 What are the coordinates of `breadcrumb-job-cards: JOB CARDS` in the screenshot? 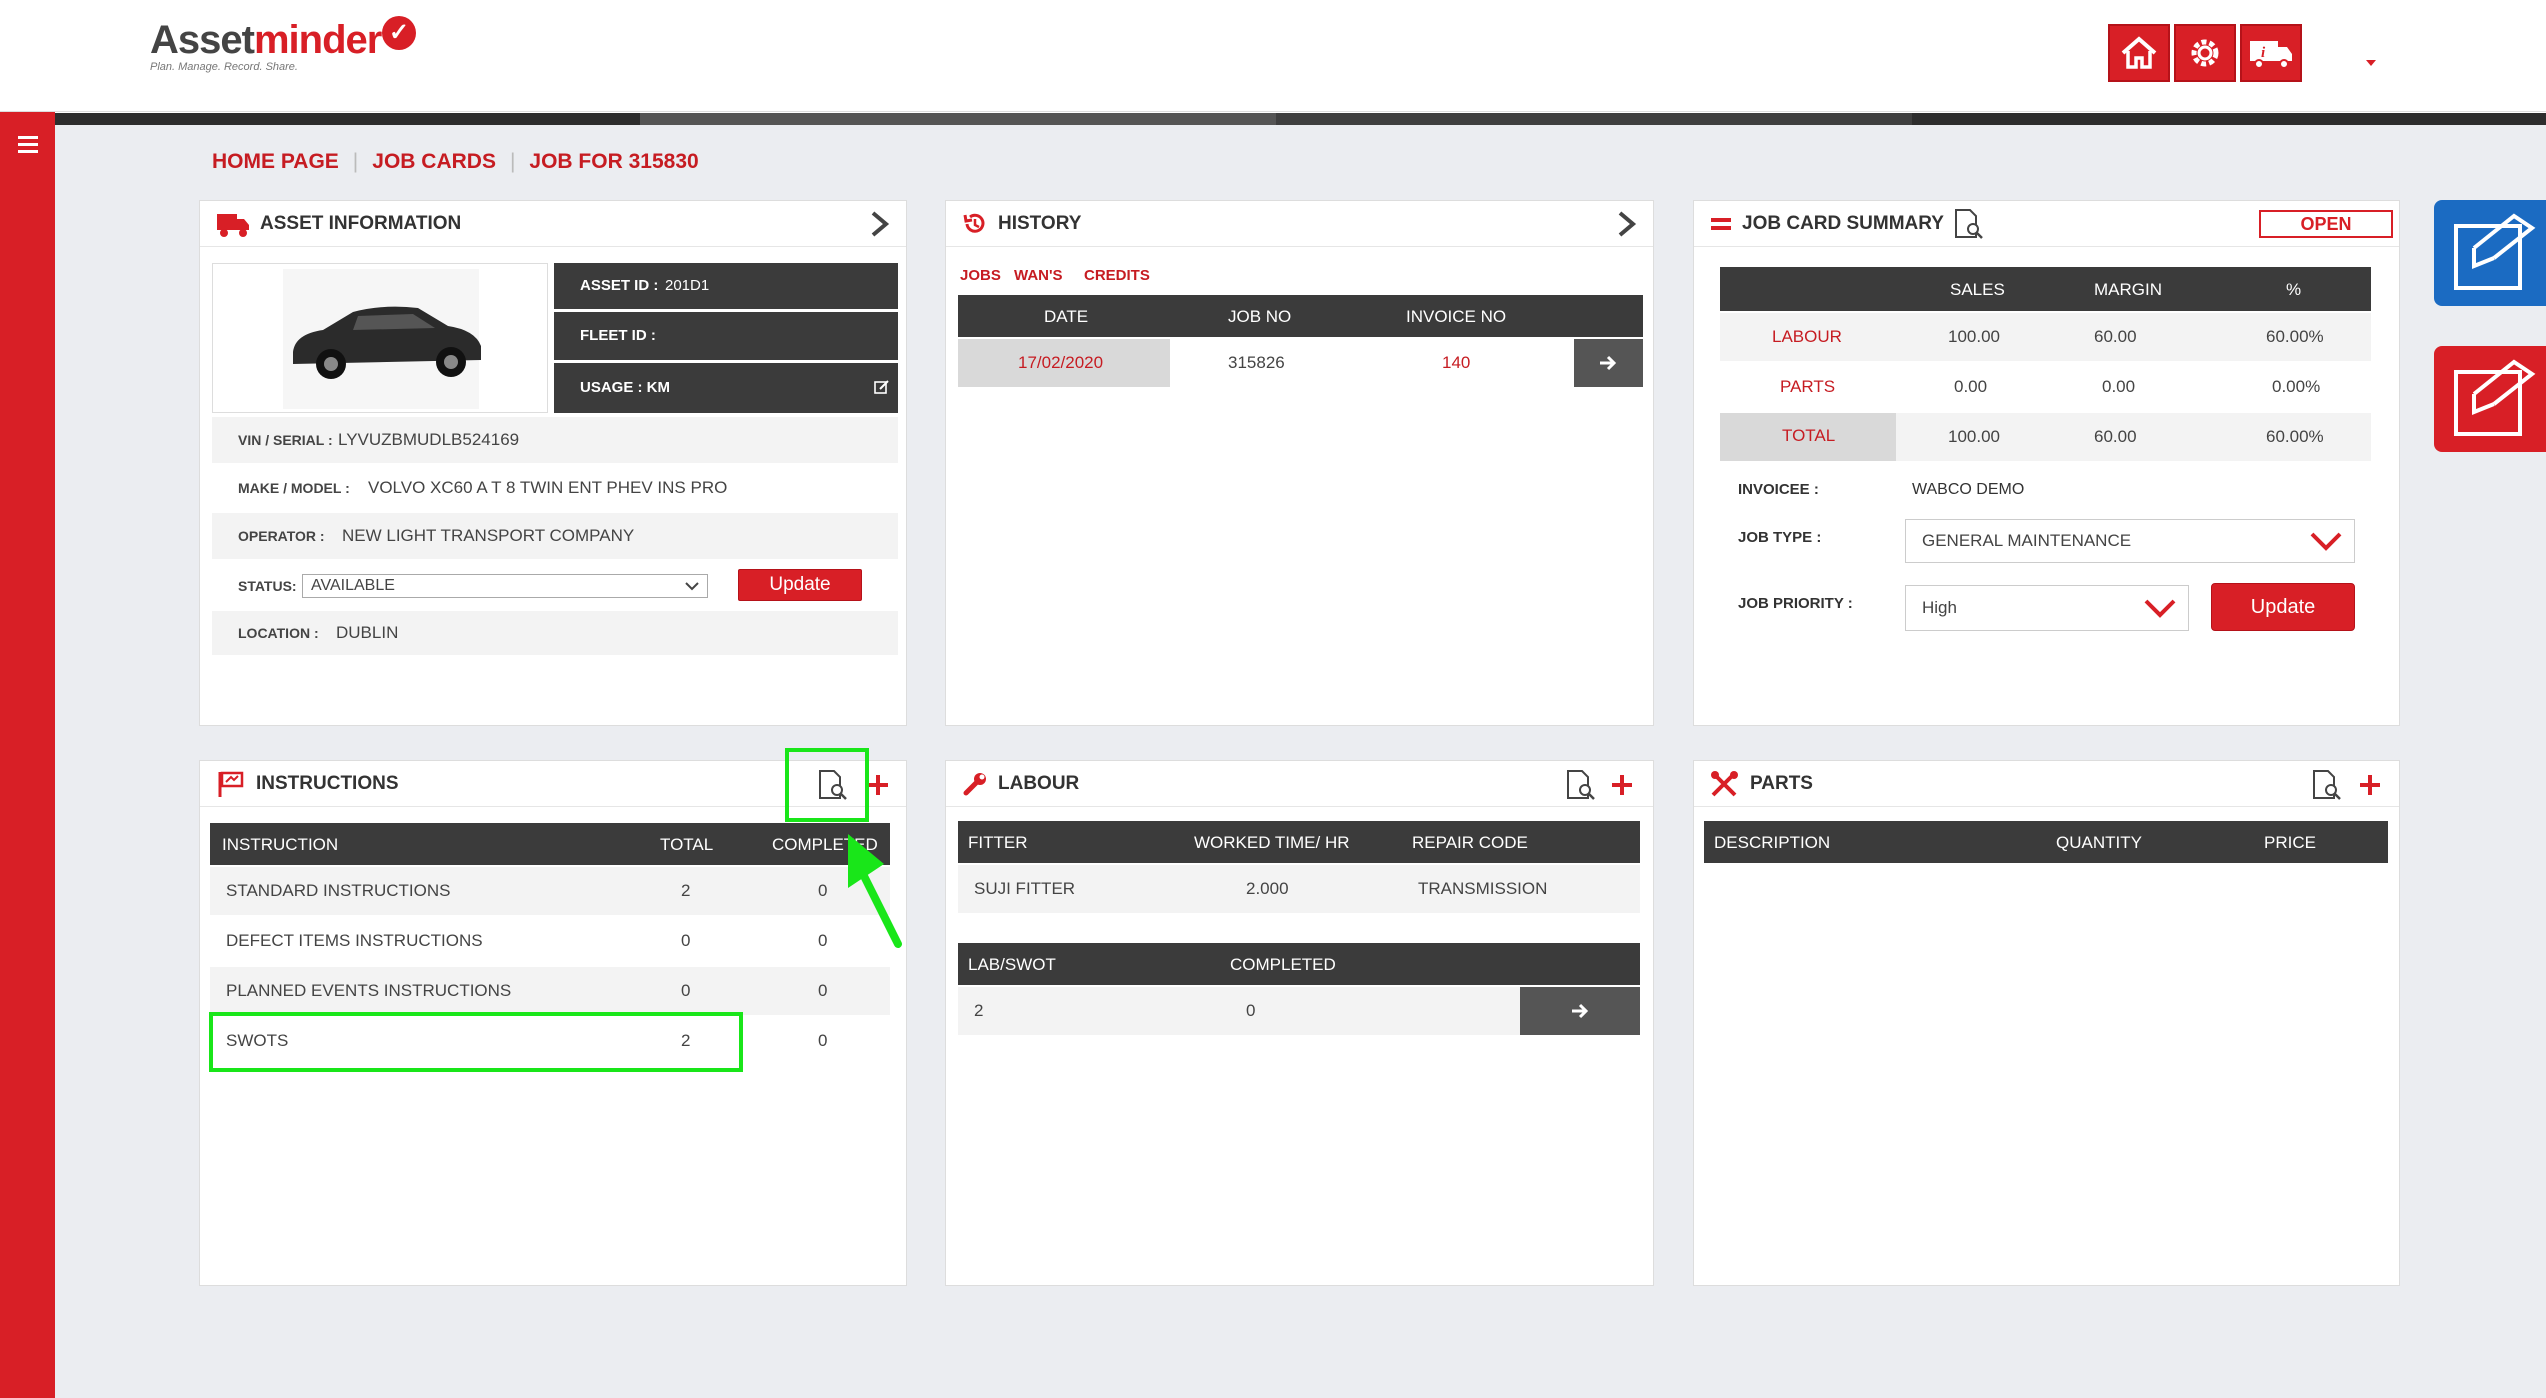 It's located at (434, 162).